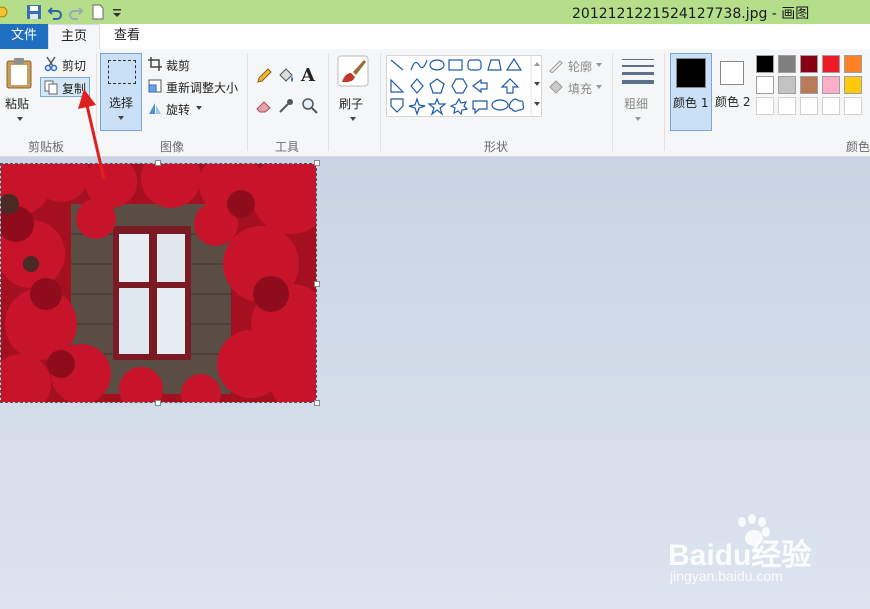  Describe the element at coordinates (734, 92) in the screenshot. I see `color2-button: 颜色 2` at that location.